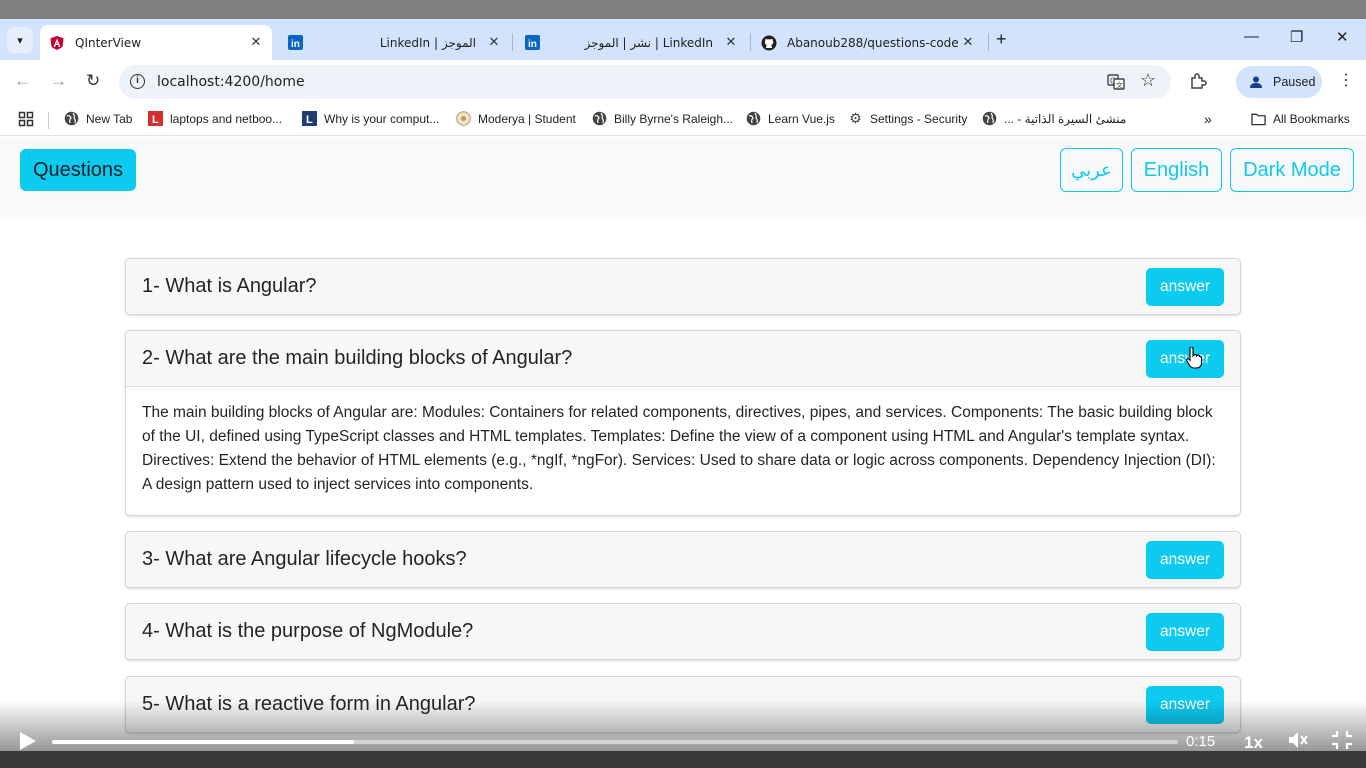  What do you see at coordinates (645, 82) in the screenshot?
I see `address-bar: i localhost:4200/home G文 ☆` at bounding box center [645, 82].